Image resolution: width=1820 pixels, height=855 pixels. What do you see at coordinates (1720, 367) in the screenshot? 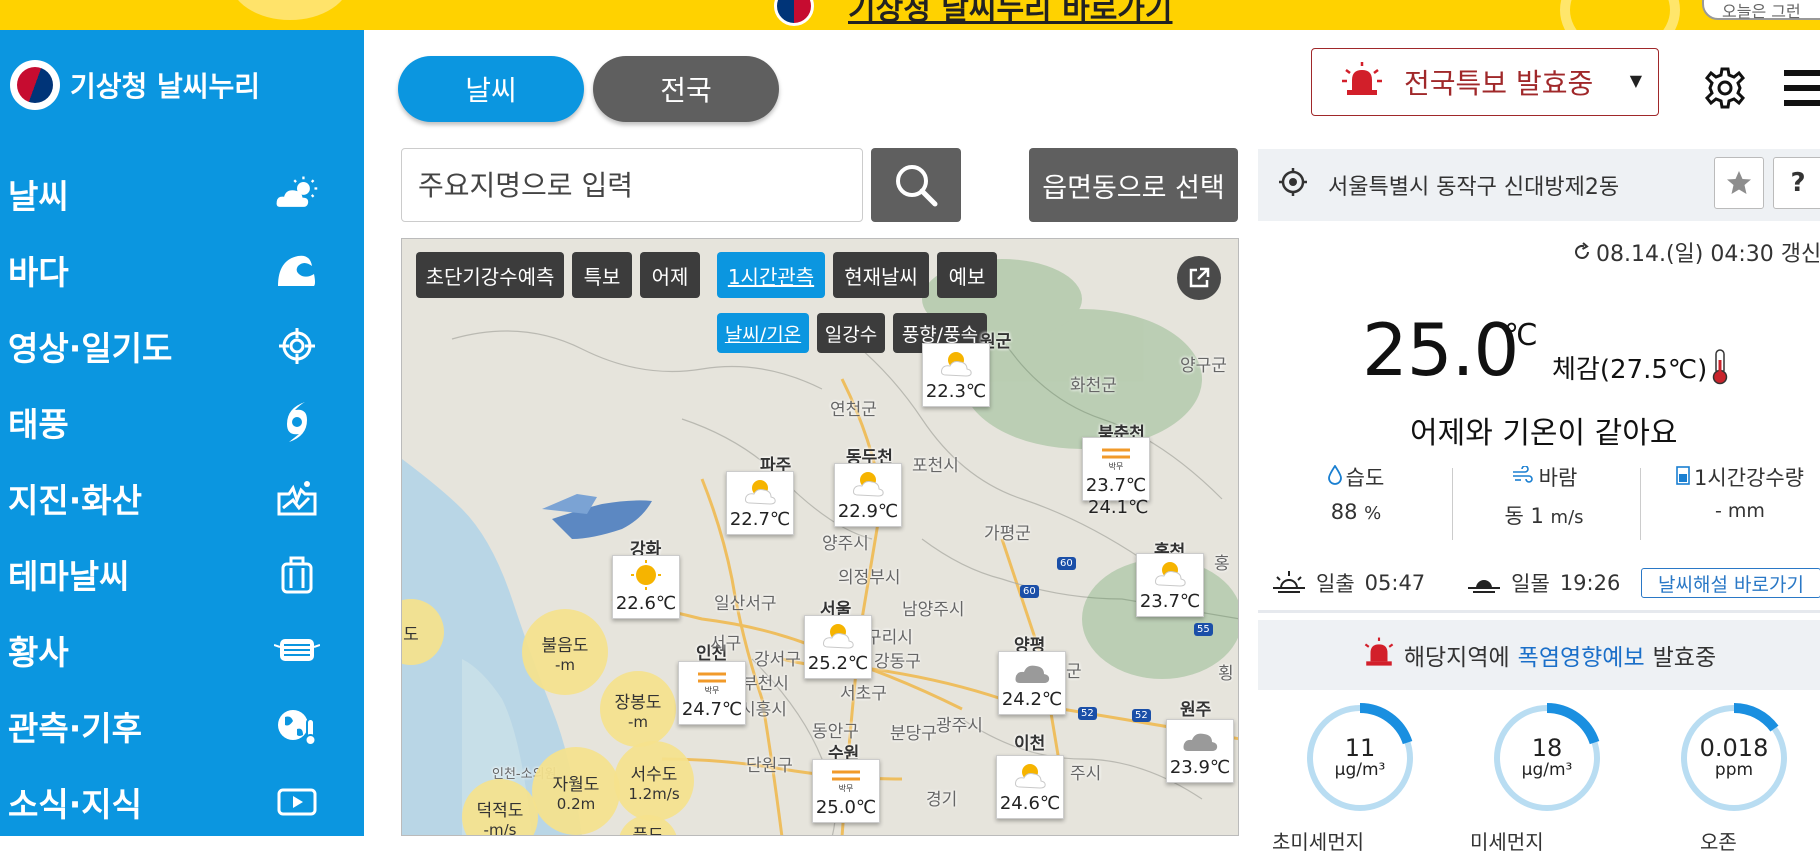
I see `thermometer-icon` at bounding box center [1720, 367].